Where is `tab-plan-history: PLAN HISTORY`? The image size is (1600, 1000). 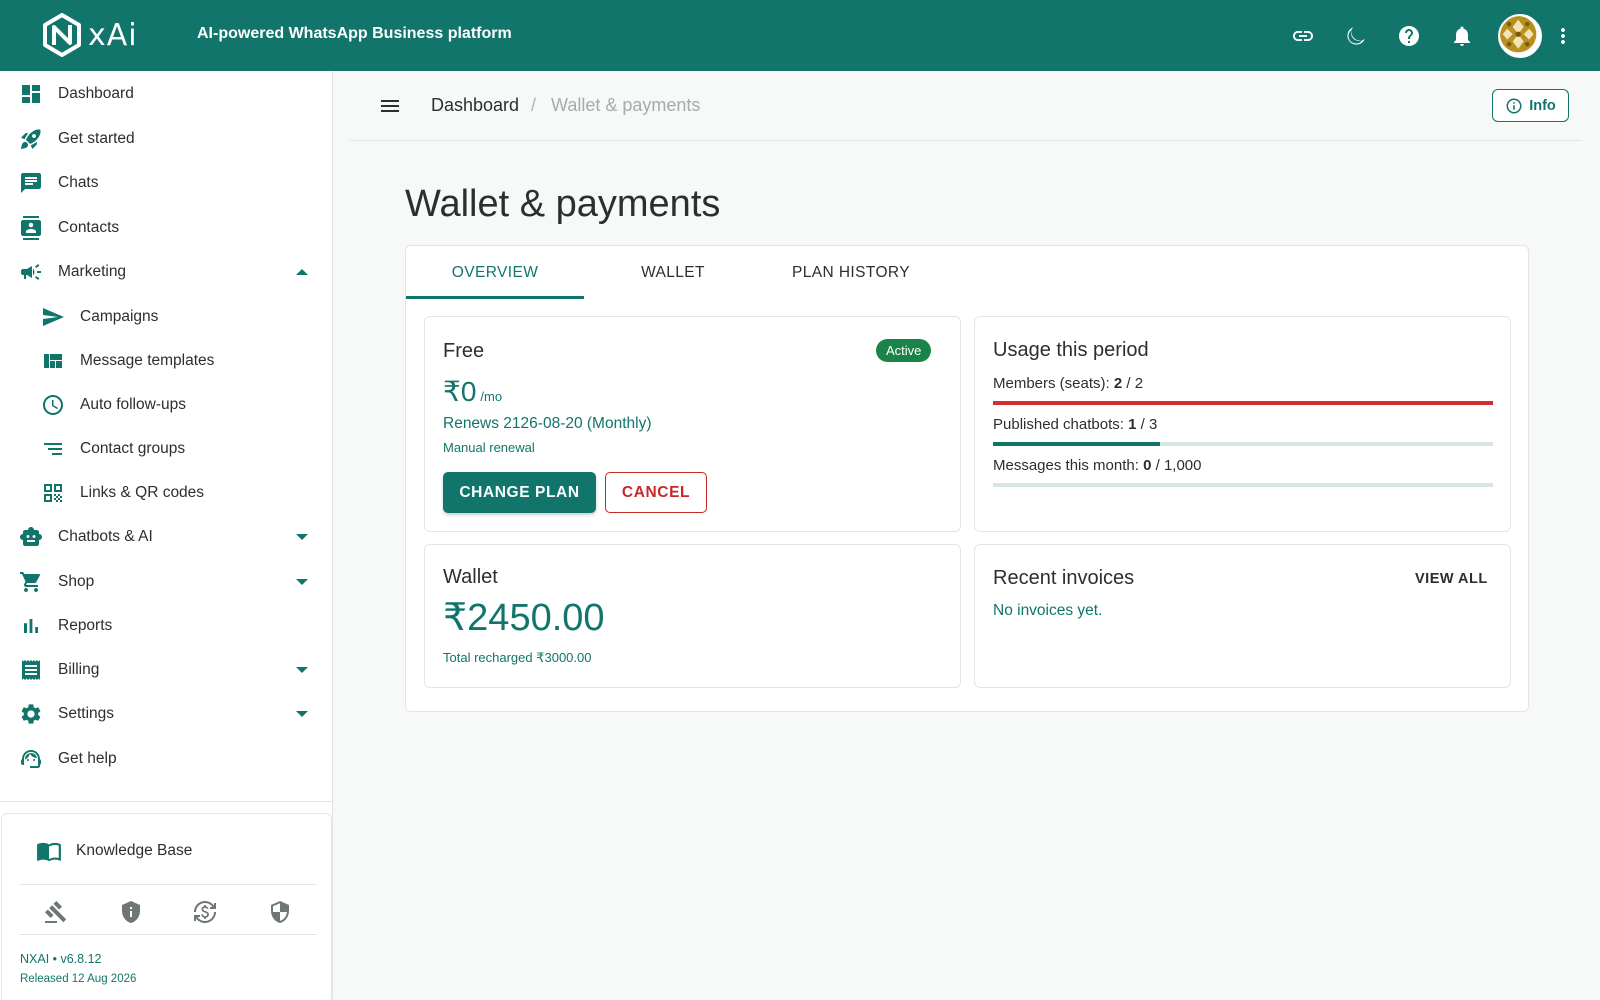 tab-plan-history: PLAN HISTORY is located at coordinates (851, 272).